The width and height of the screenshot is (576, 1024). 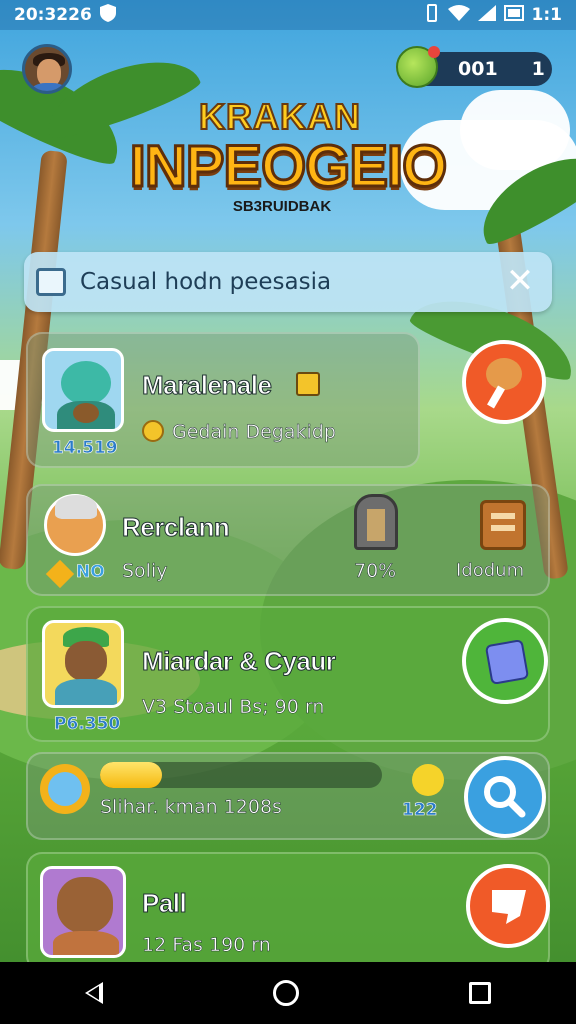 I want to click on close-icon: ✕, so click(x=520, y=281).